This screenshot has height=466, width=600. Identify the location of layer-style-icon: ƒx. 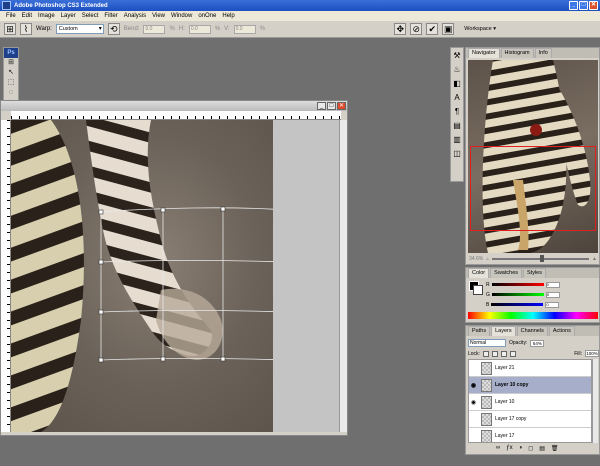
(509, 448).